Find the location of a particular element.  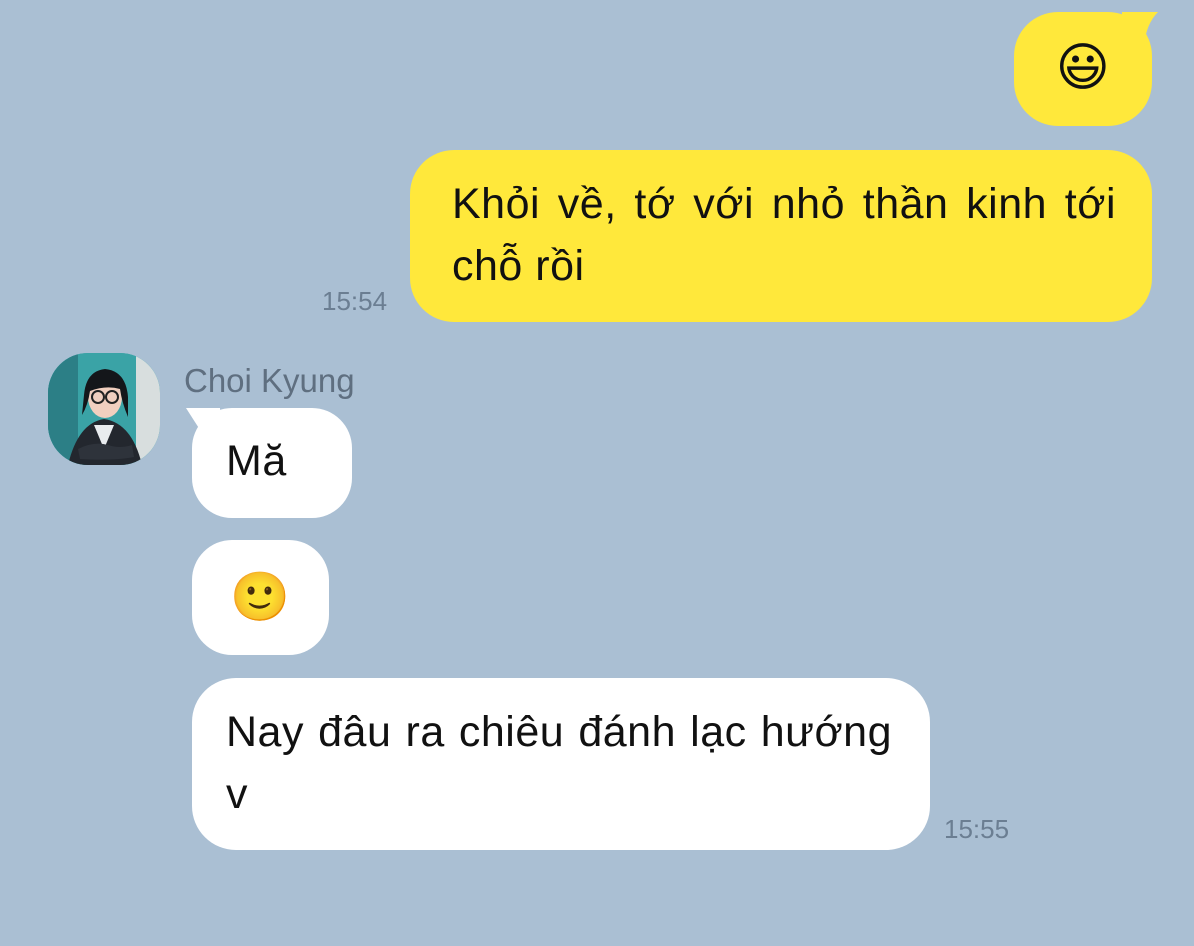

received-message-text: Mă is located at coordinates (256, 461).